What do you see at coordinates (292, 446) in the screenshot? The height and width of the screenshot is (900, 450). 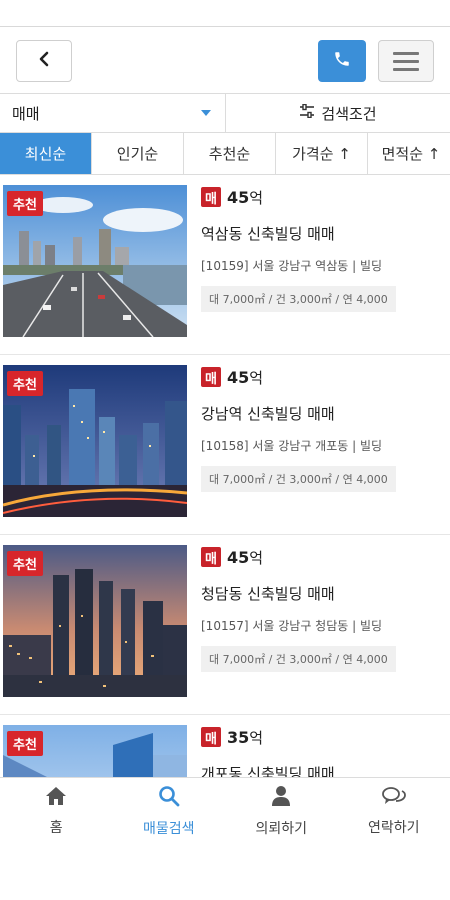 I see `listing-address: [10158] 서울 강남구 개포동 | 빌딩` at bounding box center [292, 446].